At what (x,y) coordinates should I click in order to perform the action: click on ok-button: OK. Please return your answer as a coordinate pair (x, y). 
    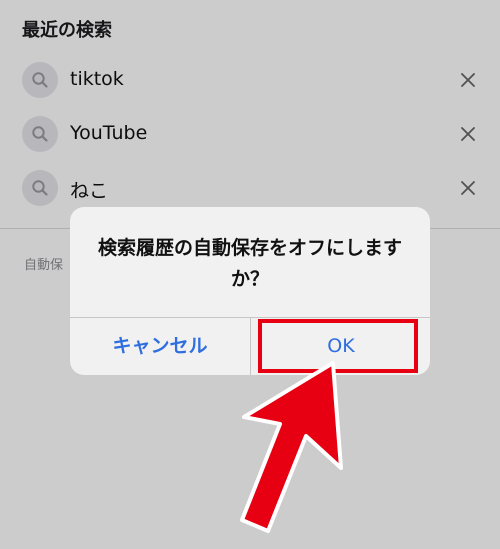
    Looking at the image, I should click on (340, 346).